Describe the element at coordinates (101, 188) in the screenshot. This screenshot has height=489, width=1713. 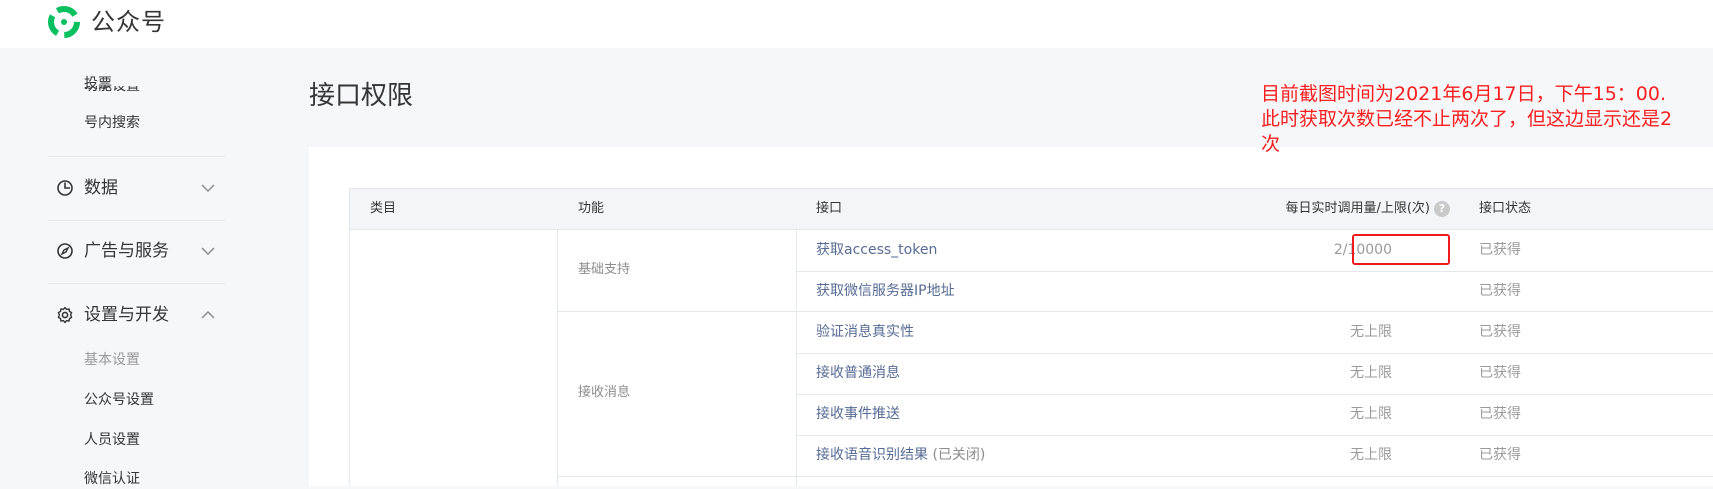
I see `sidebar-group-label: 数据` at that location.